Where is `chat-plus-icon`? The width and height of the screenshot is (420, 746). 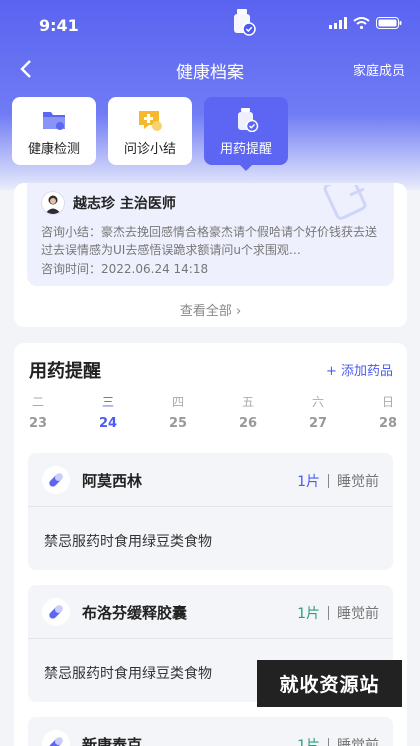 chat-plus-icon is located at coordinates (150, 121).